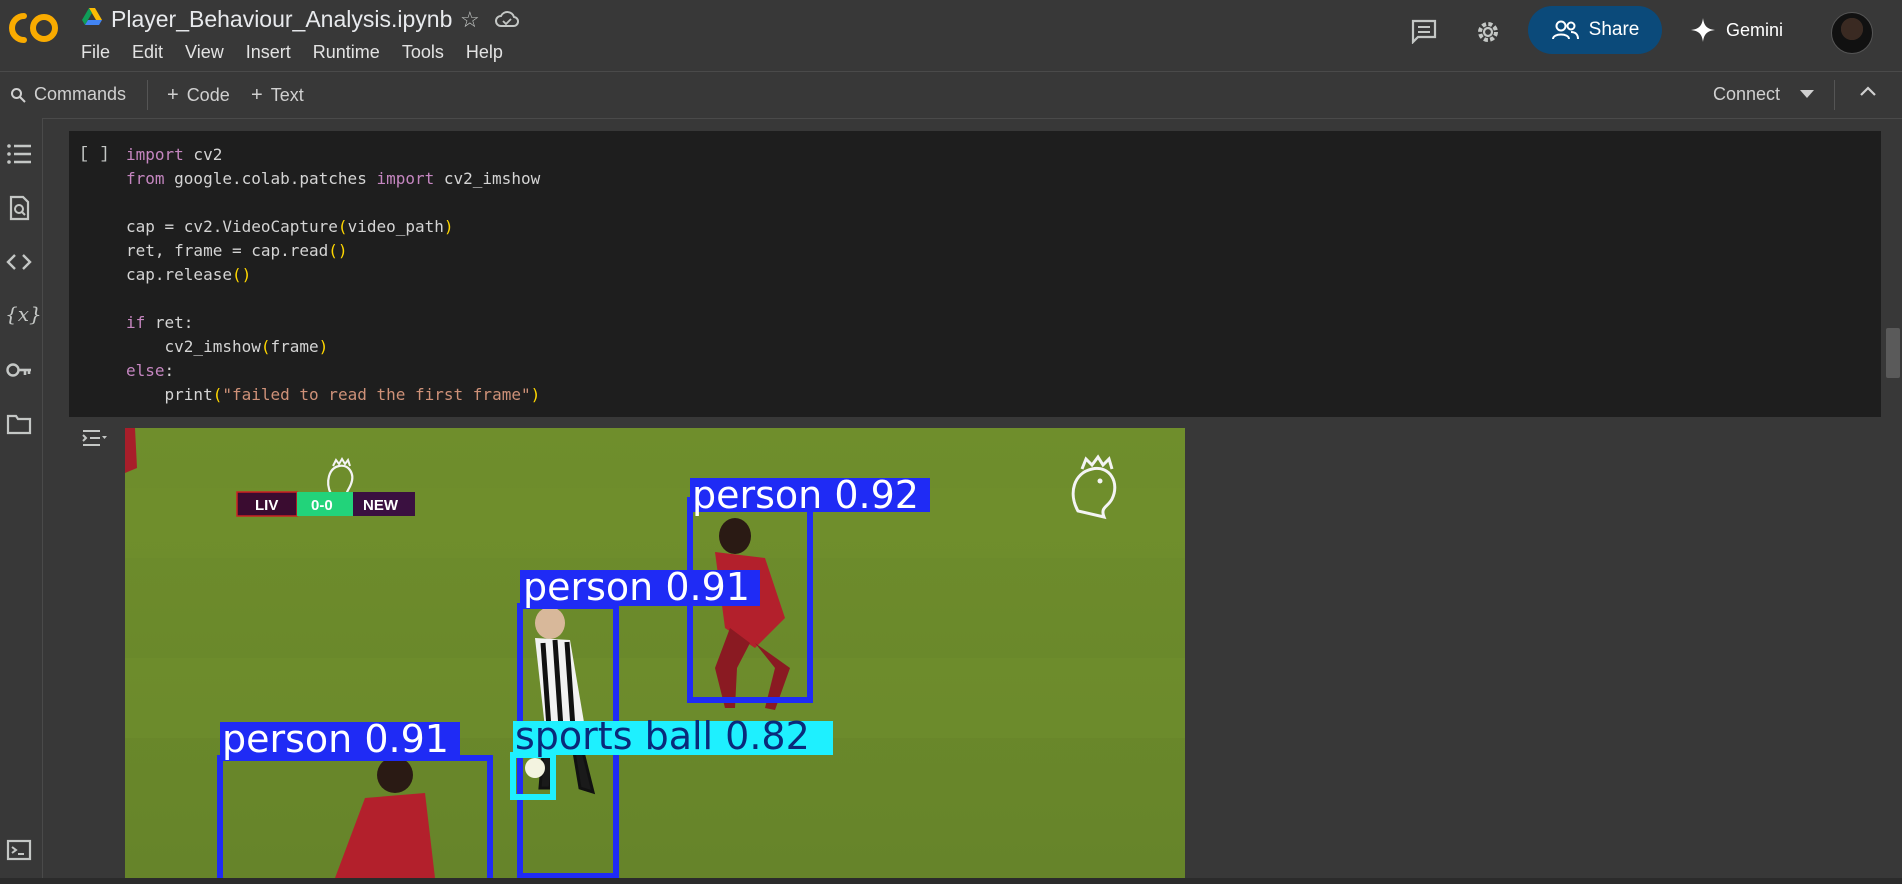 The width and height of the screenshot is (1902, 884). Describe the element at coordinates (281, 19) in the screenshot. I see `notebook-title: Player_Behaviour_Analysis.ipynb` at that location.